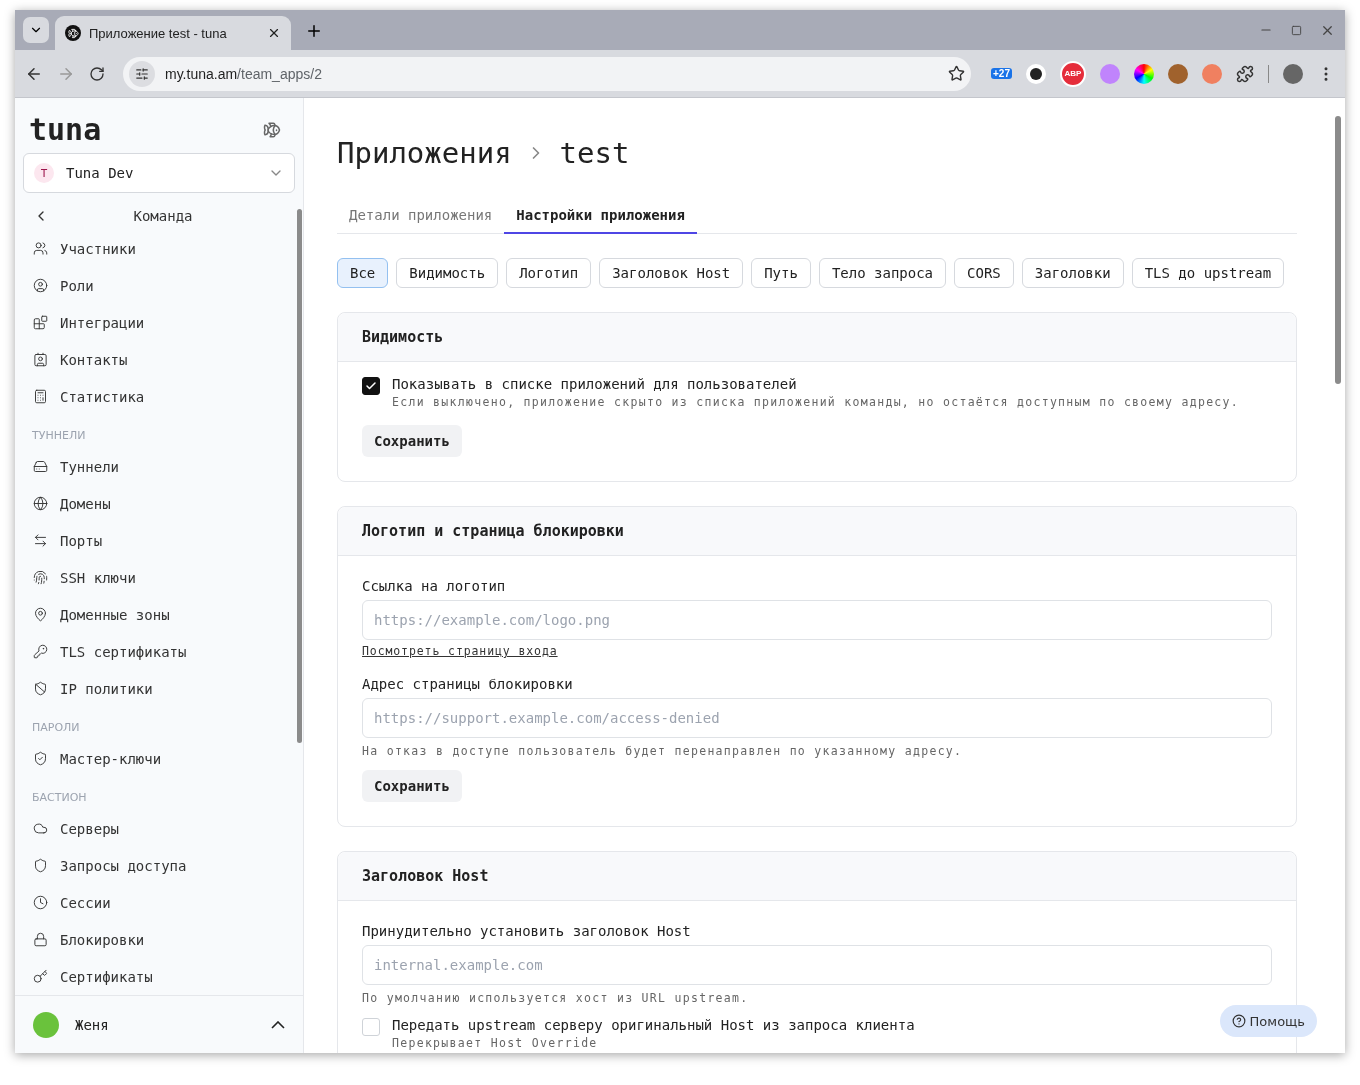 The width and height of the screenshot is (1360, 1085). Describe the element at coordinates (984, 273) in the screenshot. I see `filter-chip: CORS` at that location.